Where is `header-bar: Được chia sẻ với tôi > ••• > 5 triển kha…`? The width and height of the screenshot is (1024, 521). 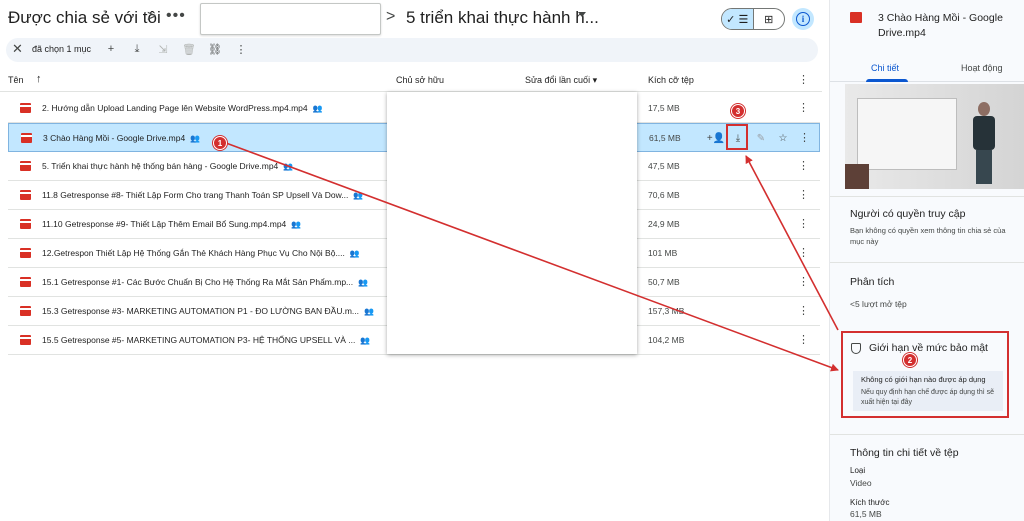 header-bar: Được chia sẻ với tôi > ••• > 5 triển kha… is located at coordinates (411, 19).